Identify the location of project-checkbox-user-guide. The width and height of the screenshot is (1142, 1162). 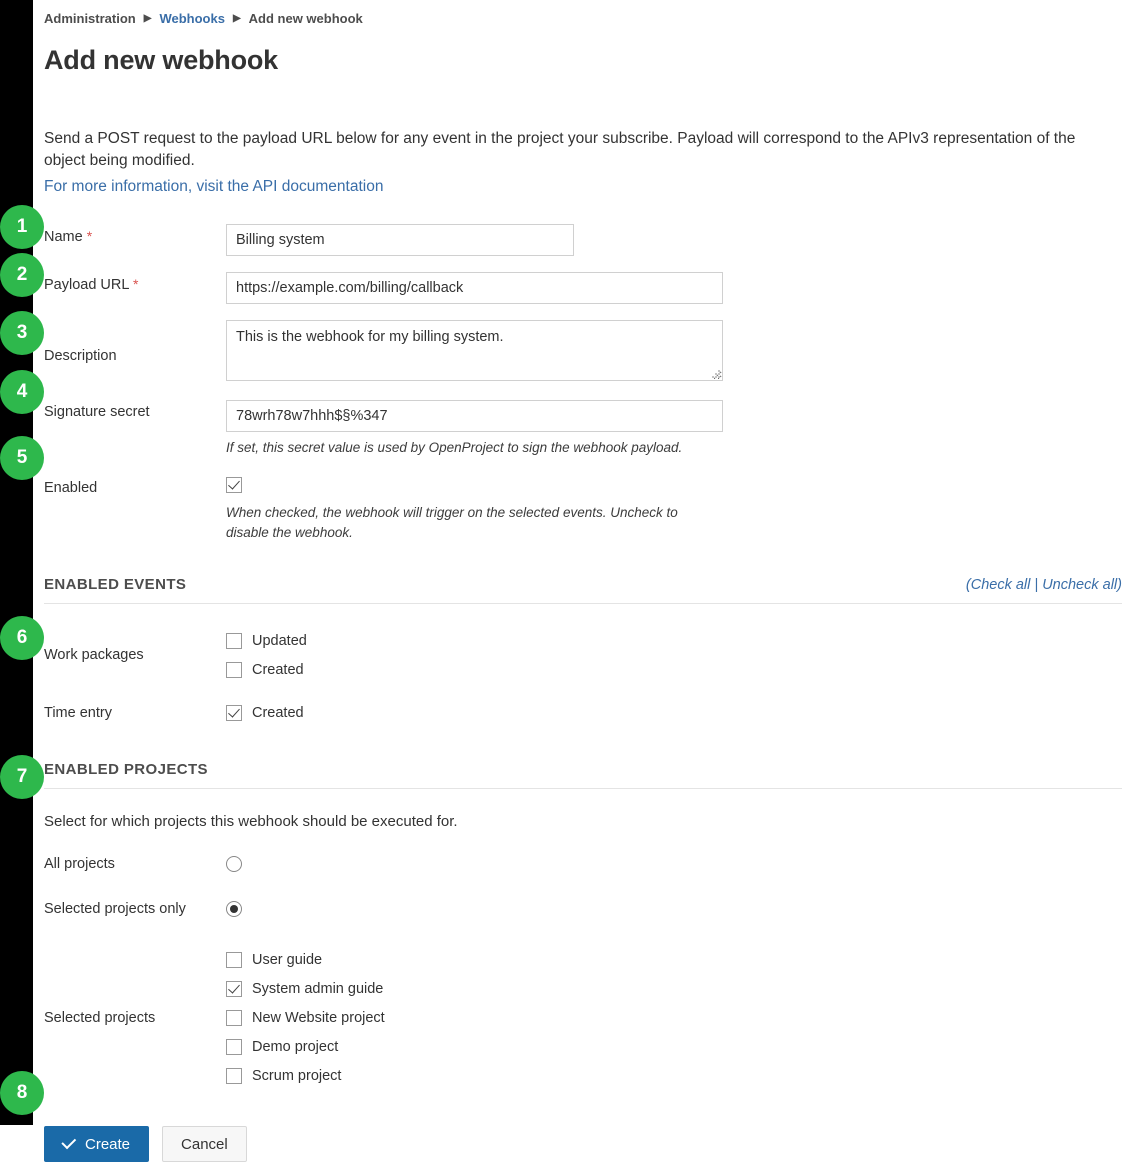
(234, 959).